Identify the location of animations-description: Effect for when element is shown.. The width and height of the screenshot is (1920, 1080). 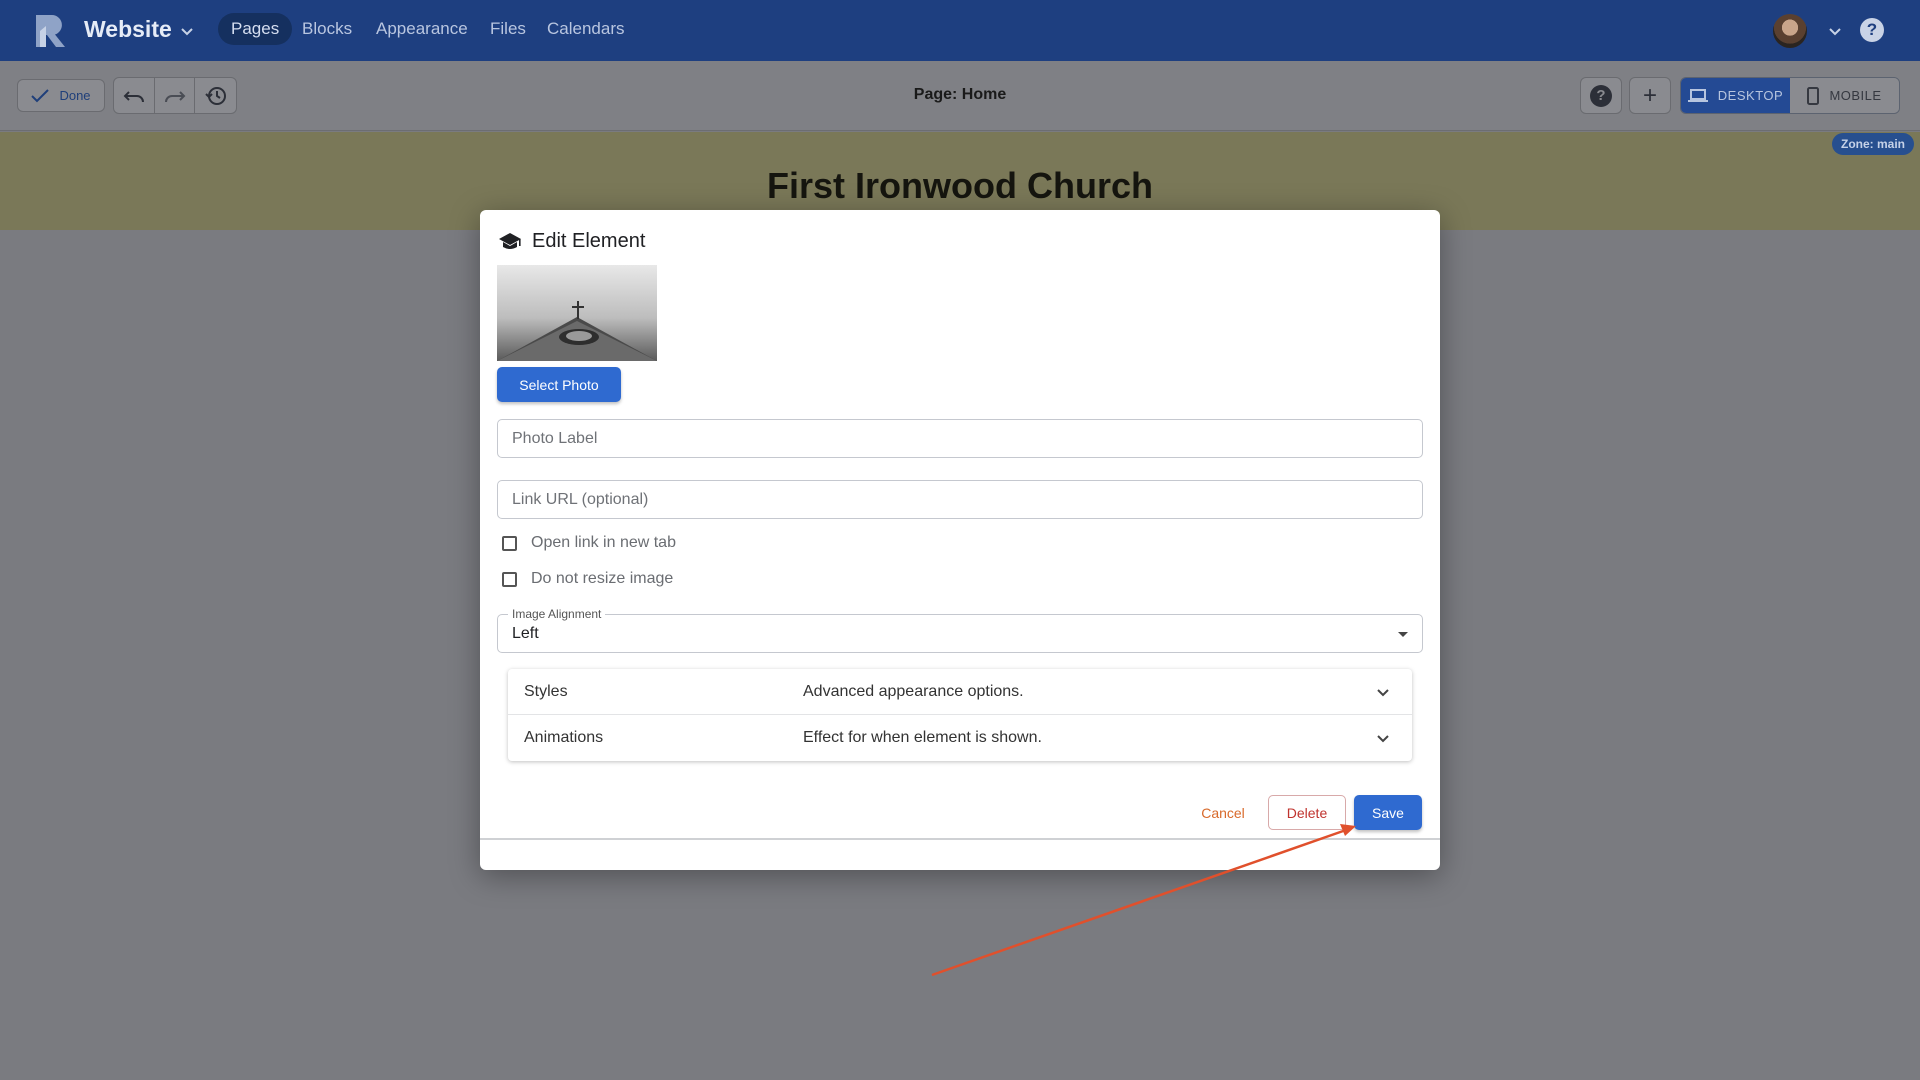
(922, 737).